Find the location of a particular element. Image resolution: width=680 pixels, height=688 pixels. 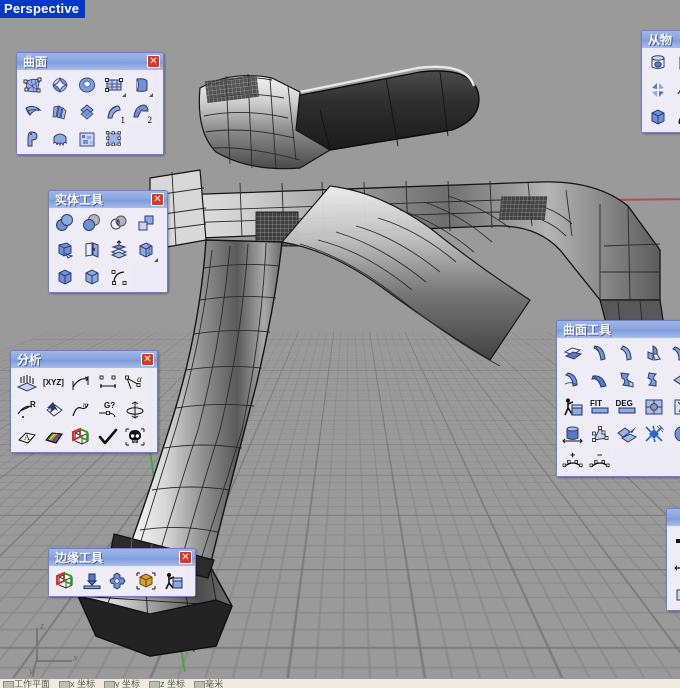

surface-squish-icon is located at coordinates (653, 434).